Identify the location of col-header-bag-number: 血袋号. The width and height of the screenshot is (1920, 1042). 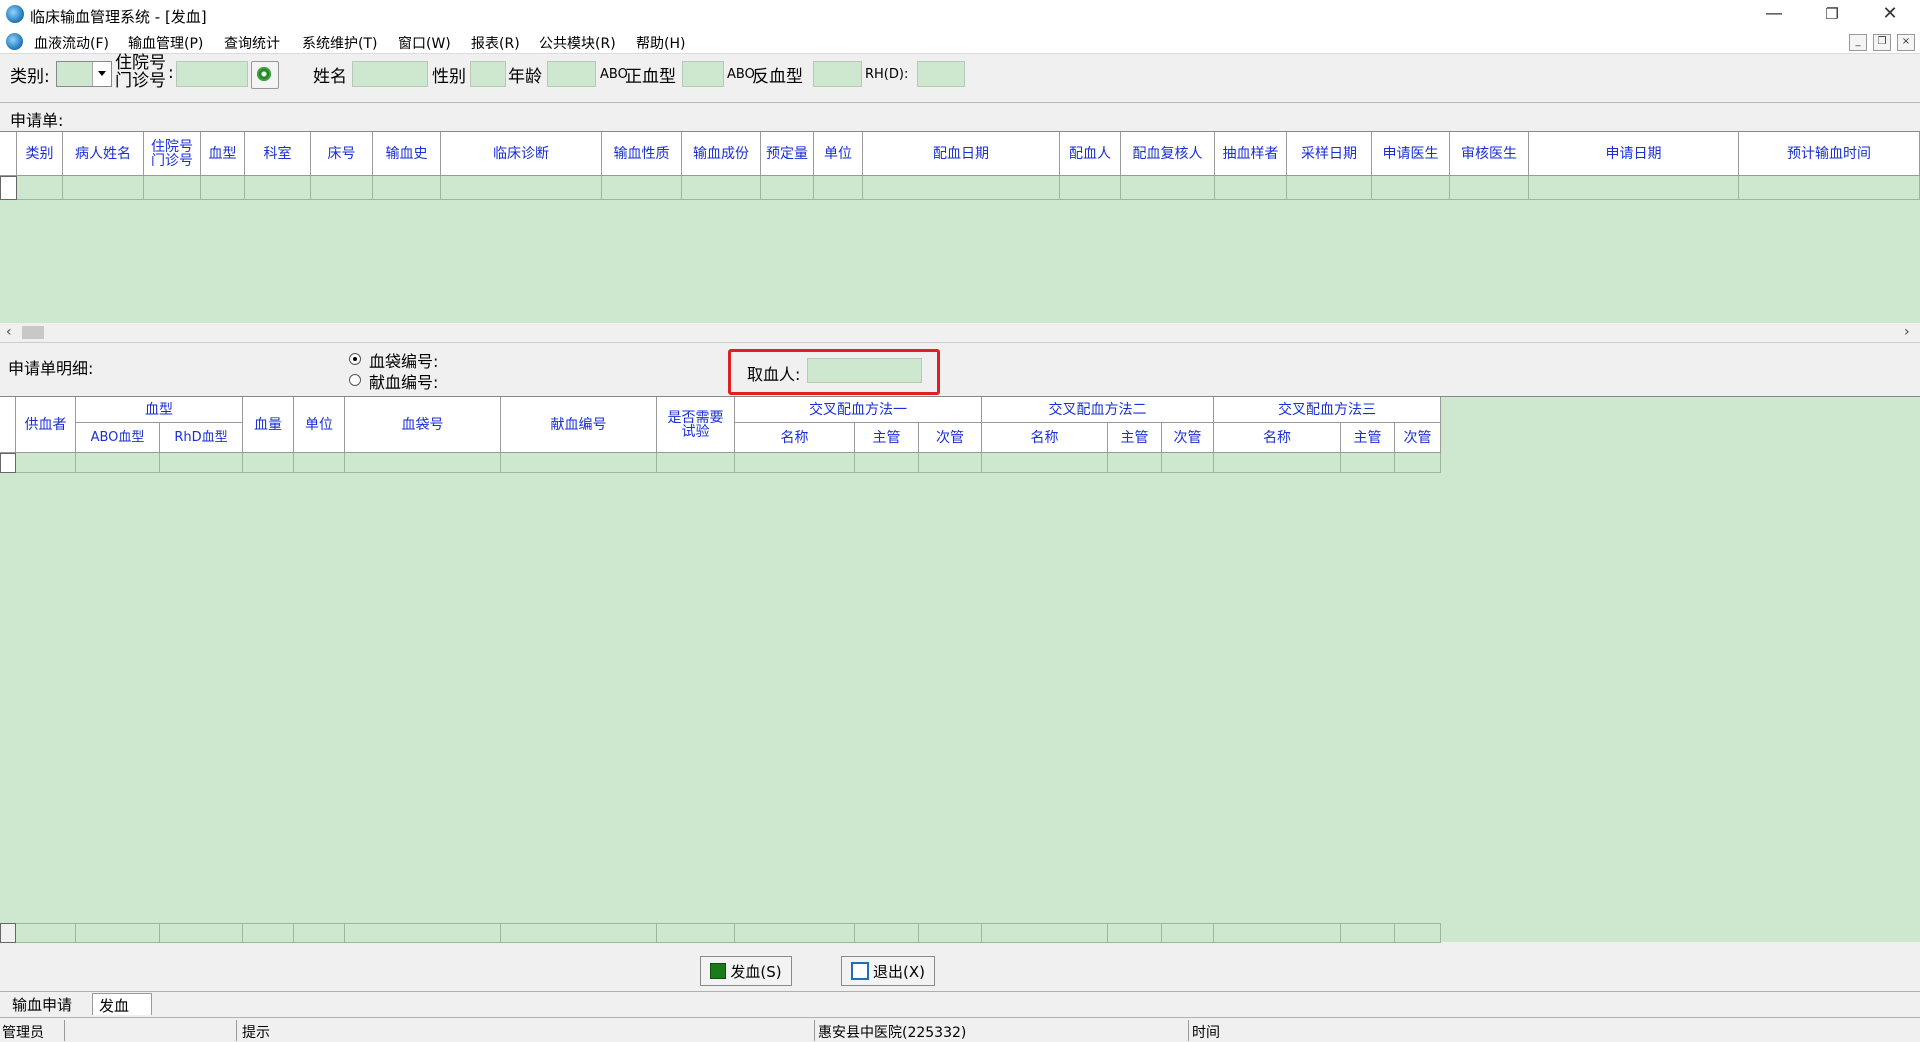
(423, 425).